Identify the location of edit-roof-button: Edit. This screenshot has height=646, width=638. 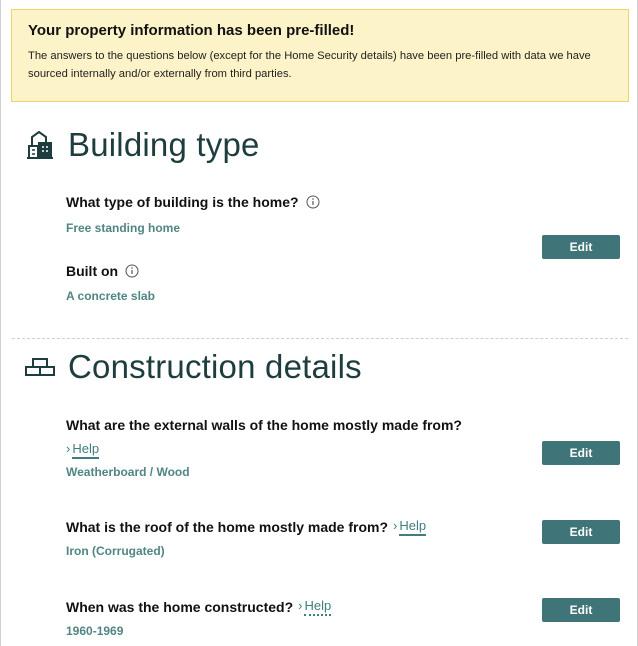
(581, 532).